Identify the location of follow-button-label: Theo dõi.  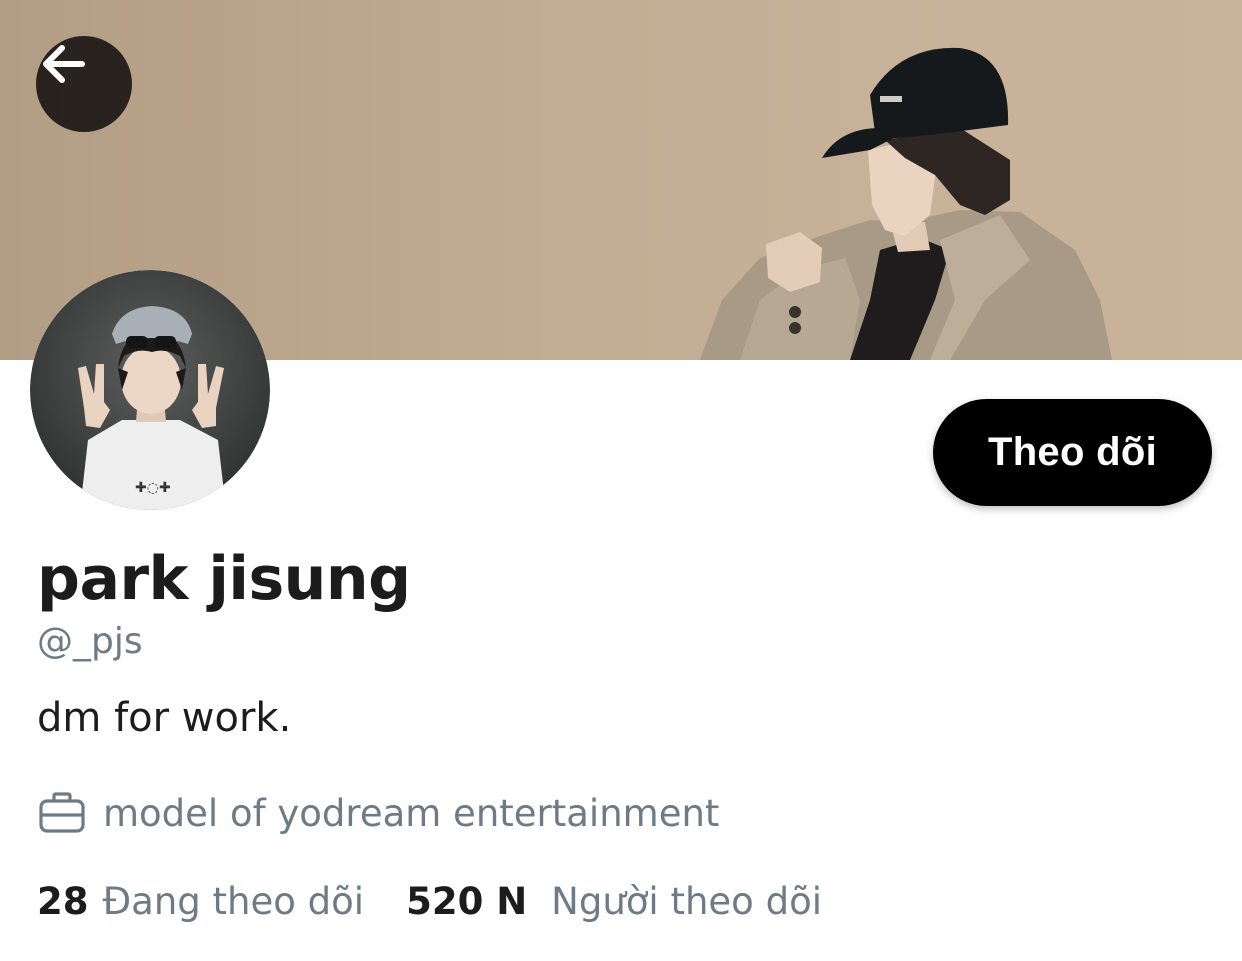
(1072, 452).